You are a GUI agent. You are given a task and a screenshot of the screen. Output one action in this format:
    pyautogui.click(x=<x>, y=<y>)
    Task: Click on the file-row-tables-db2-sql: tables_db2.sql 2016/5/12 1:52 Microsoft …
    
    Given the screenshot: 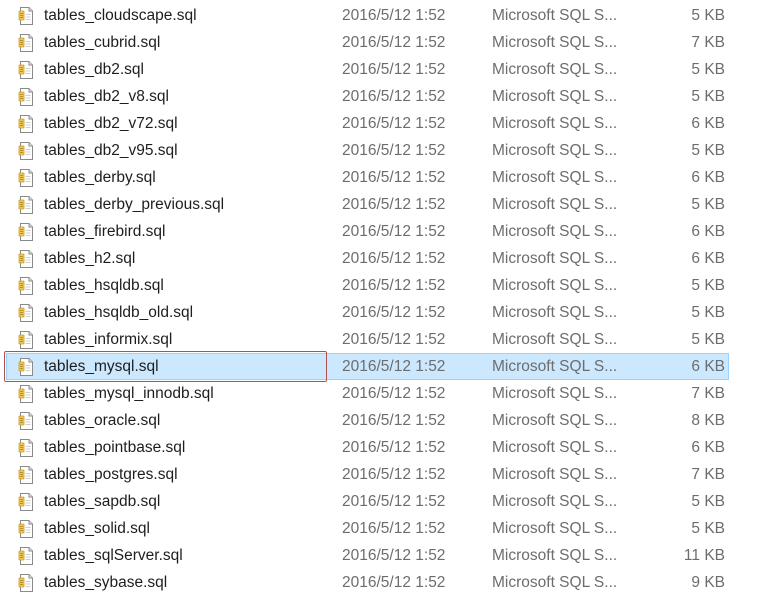 What is the action you would take?
    pyautogui.click(x=385, y=69)
    